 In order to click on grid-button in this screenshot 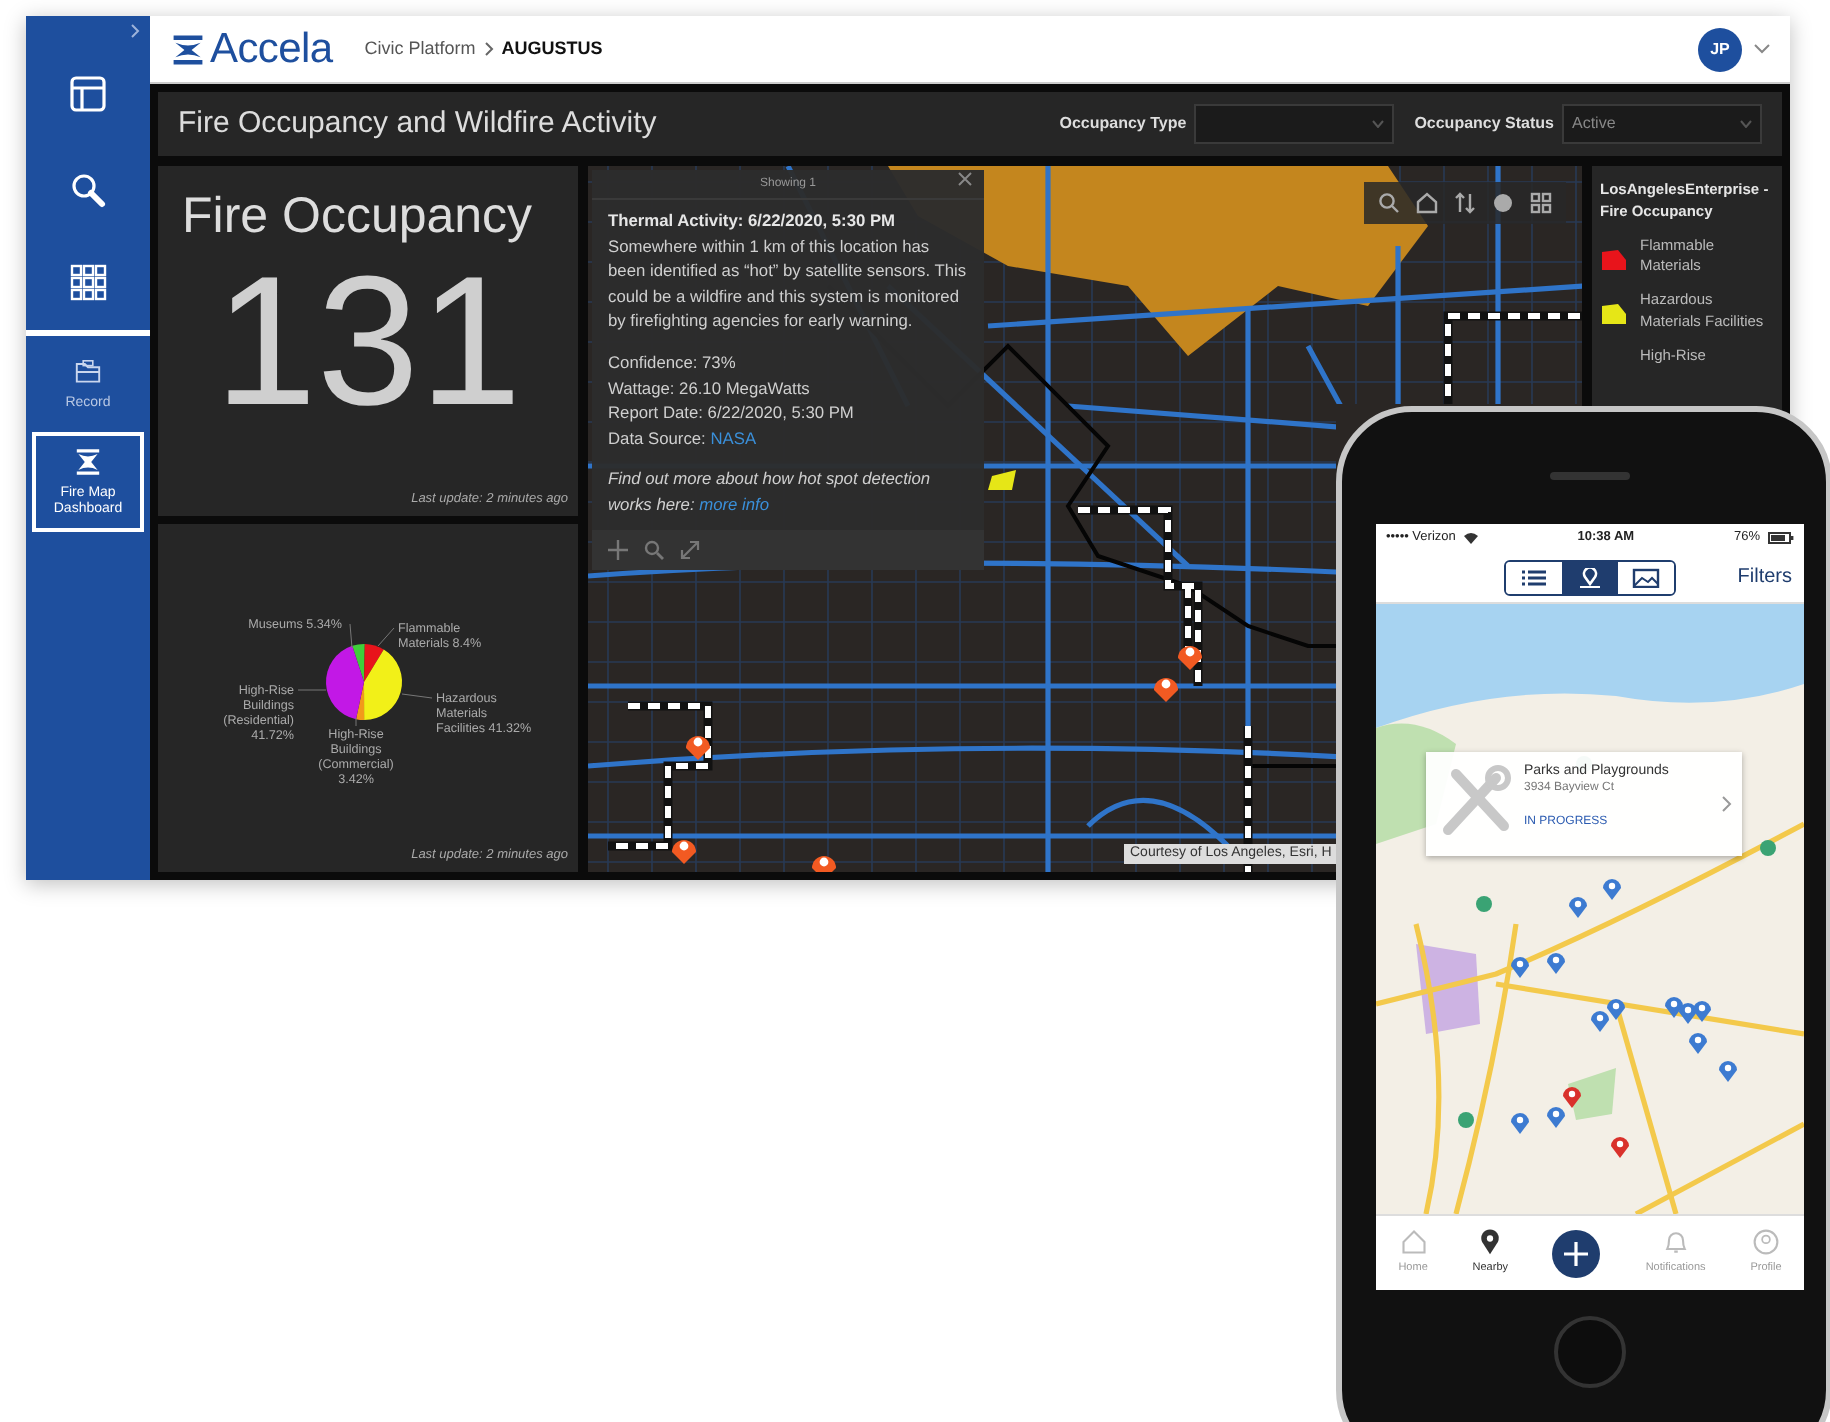, I will do `click(1541, 203)`.